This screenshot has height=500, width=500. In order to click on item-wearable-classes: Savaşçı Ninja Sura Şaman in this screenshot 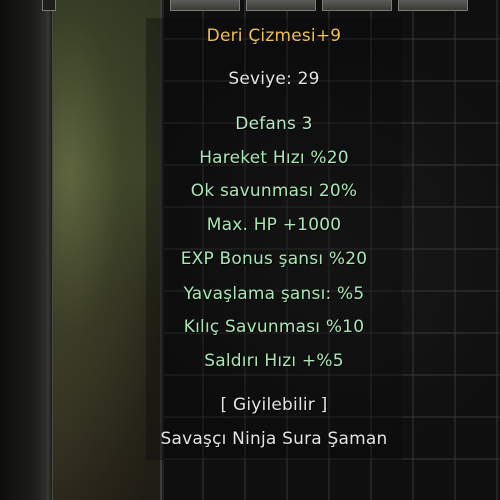, I will do `click(274, 439)`.